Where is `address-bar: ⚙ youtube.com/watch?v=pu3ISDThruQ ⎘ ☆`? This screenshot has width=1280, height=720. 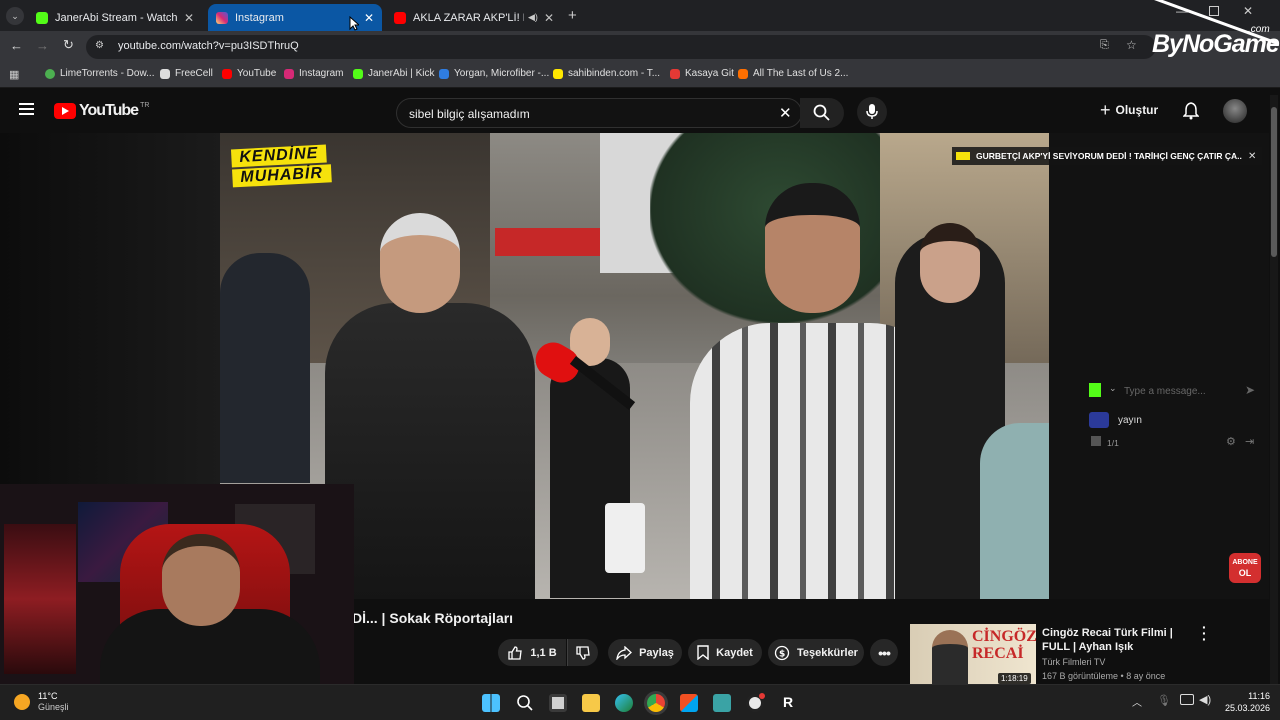
address-bar: ⚙ youtube.com/watch?v=pu3ISDThruQ ⎘ ☆ is located at coordinates (621, 47).